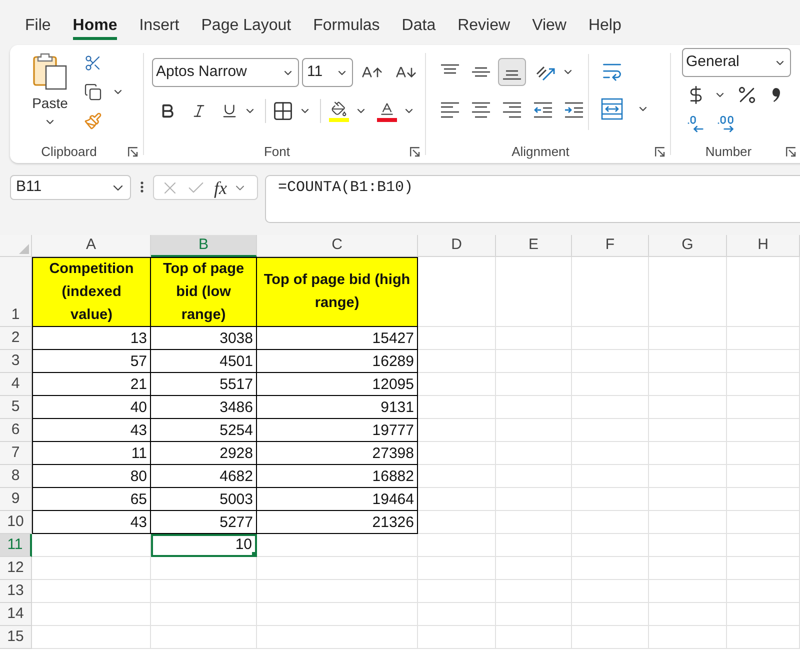 This screenshot has height=652, width=800. I want to click on menu-tab: Review, so click(484, 28).